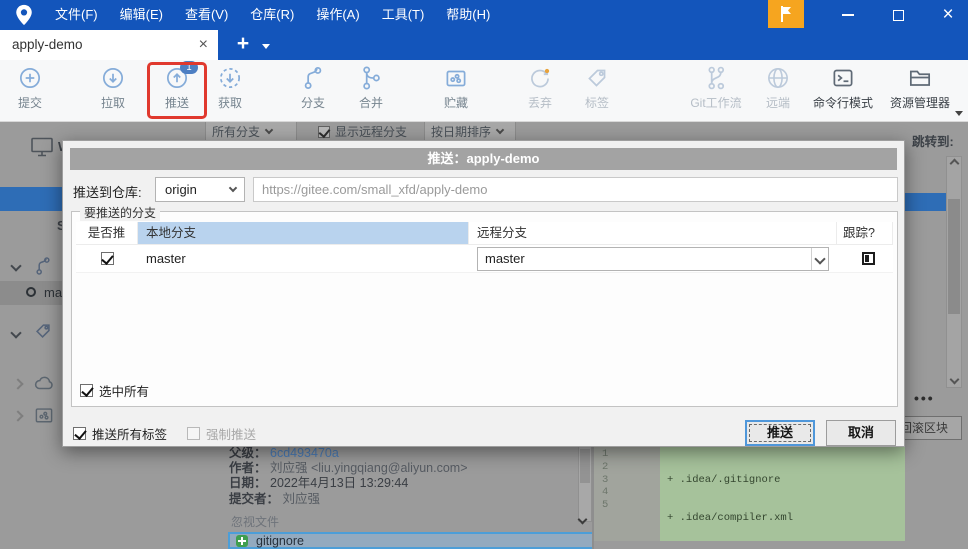 This screenshot has width=968, height=549. Describe the element at coordinates (181, 189) in the screenshot. I see `remote-select-value: origin` at that location.